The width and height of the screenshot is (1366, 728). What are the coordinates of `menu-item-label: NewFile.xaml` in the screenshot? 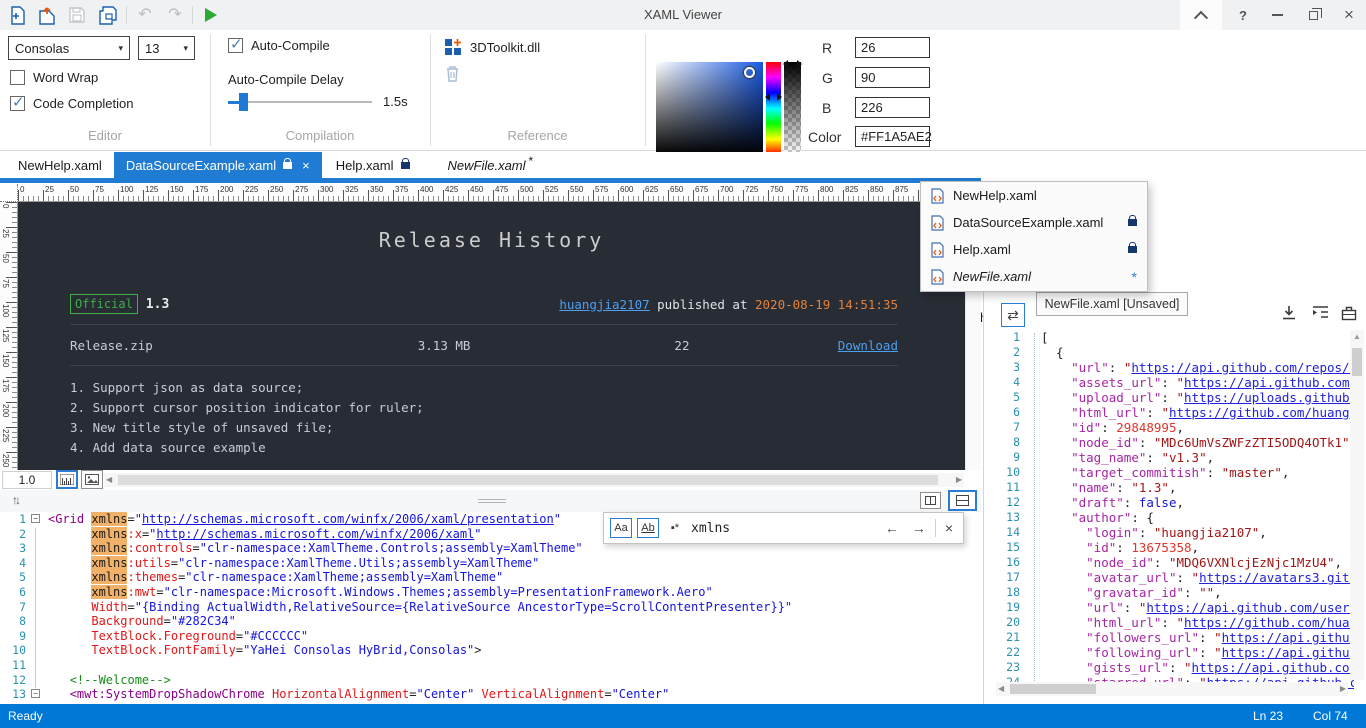 It's located at (992, 276).